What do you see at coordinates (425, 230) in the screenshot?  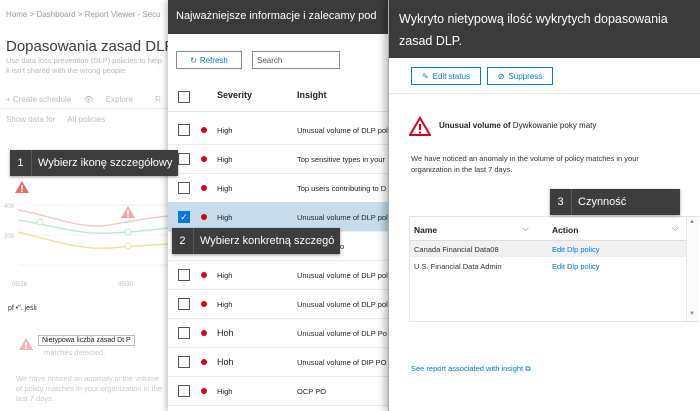 I see `column-header-name: Name` at bounding box center [425, 230].